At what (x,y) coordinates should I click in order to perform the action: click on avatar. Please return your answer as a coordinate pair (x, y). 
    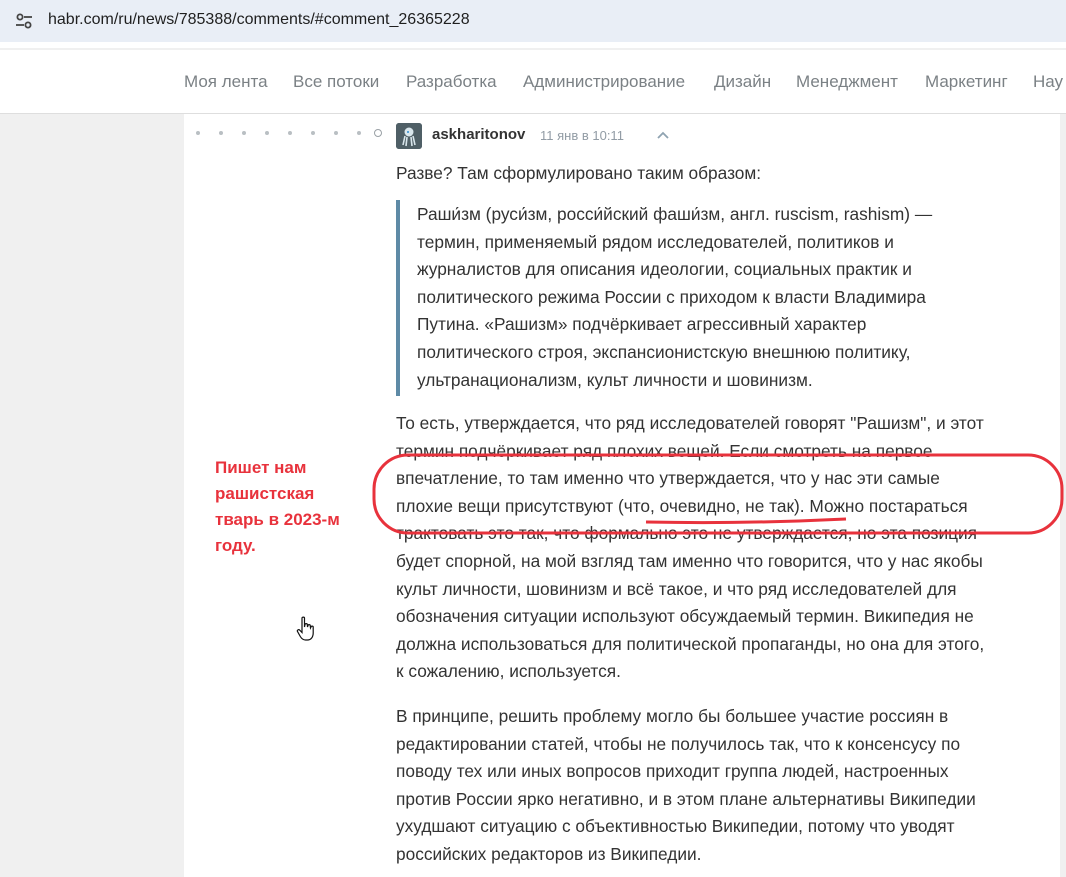
    Looking at the image, I should click on (409, 136).